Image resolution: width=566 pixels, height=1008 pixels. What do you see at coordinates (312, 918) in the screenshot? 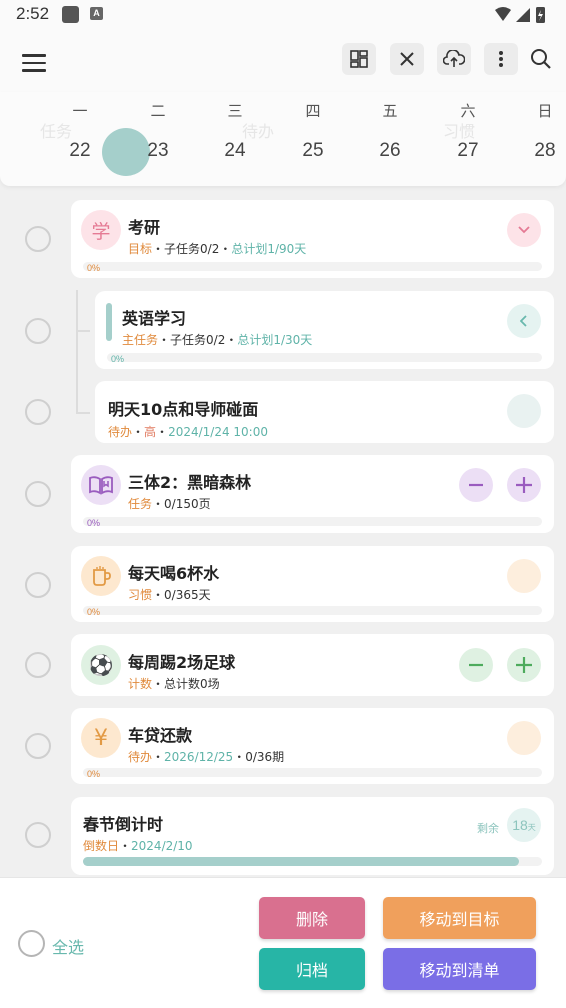
I see `delete-button: 删除` at bounding box center [312, 918].